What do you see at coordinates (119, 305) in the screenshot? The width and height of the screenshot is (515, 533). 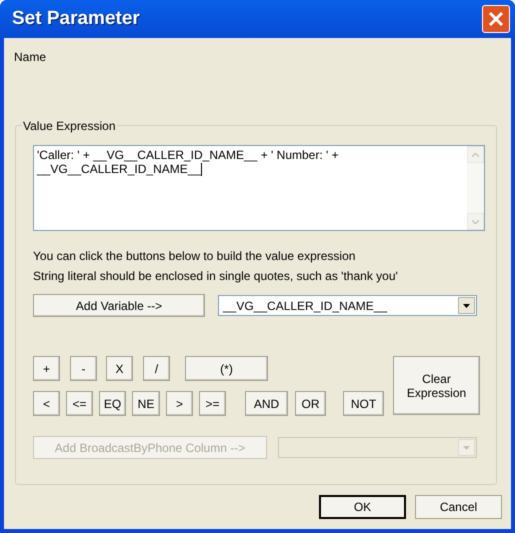 I see `add-variable-button: Add Variable -->` at bounding box center [119, 305].